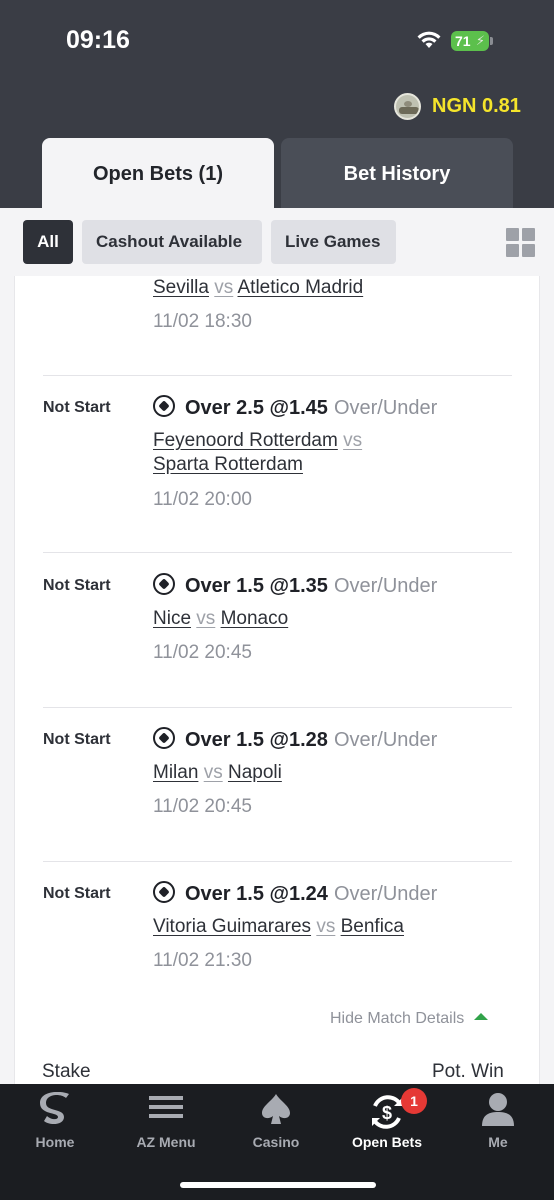 The height and width of the screenshot is (1200, 554). Describe the element at coordinates (245, 440) in the screenshot. I see `home-team: Feyenoord Rotterdam` at that location.